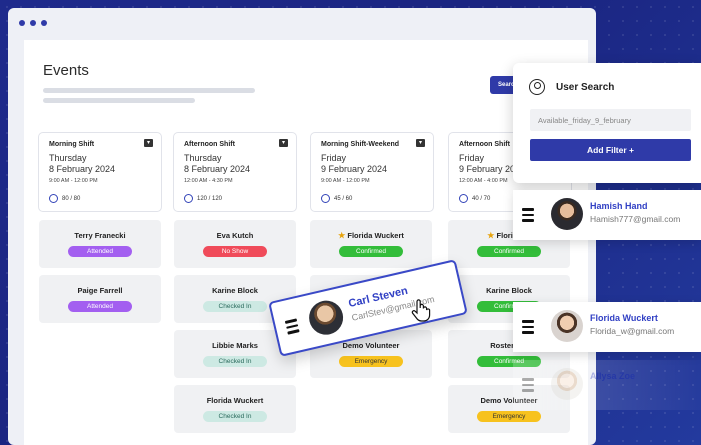 Image resolution: width=701 pixels, height=445 pixels. What do you see at coordinates (208, 181) in the screenshot?
I see `shift-time: 12:00 AM - 4:30 PM` at bounding box center [208, 181].